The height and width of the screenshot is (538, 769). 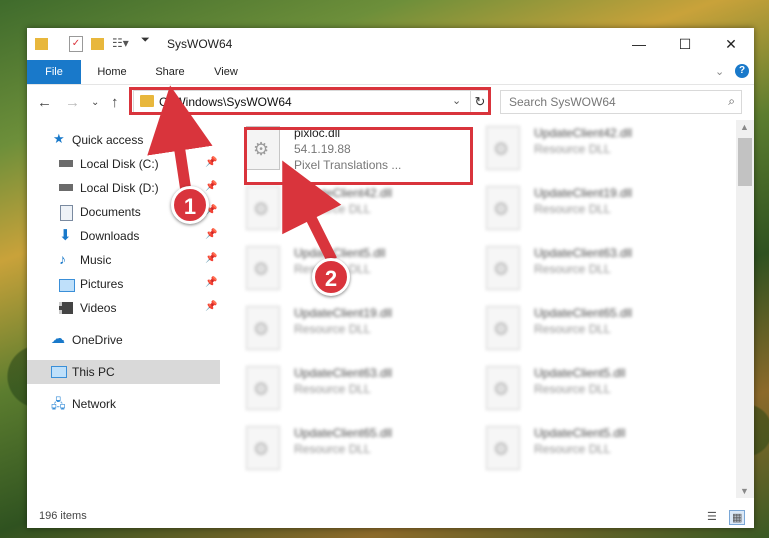 I want to click on scroll-up-icon: ▲, so click(x=744, y=127).